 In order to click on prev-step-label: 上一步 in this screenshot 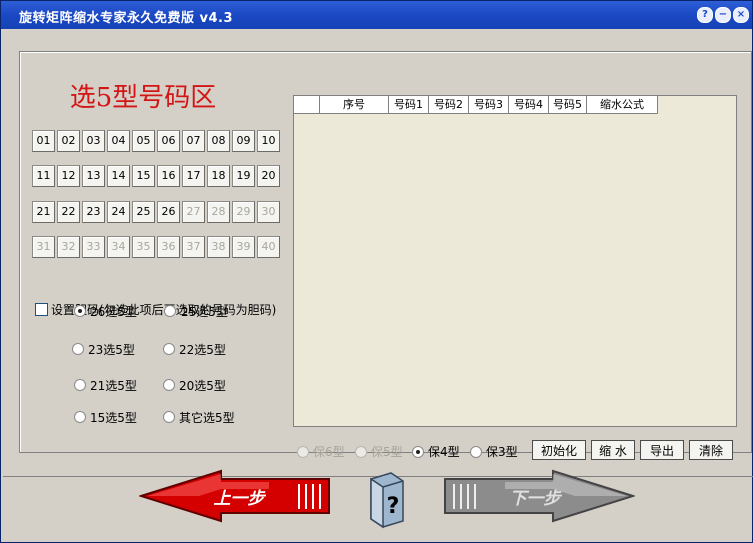, I will do `click(240, 499)`.